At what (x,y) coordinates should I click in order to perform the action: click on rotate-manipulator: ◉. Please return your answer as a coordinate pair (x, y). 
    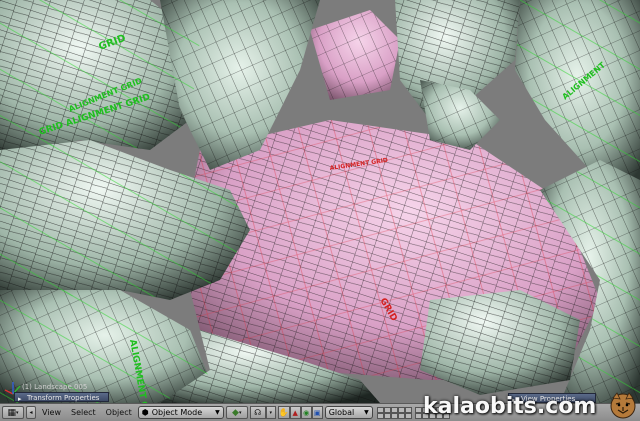
    Looking at the image, I should click on (306, 412).